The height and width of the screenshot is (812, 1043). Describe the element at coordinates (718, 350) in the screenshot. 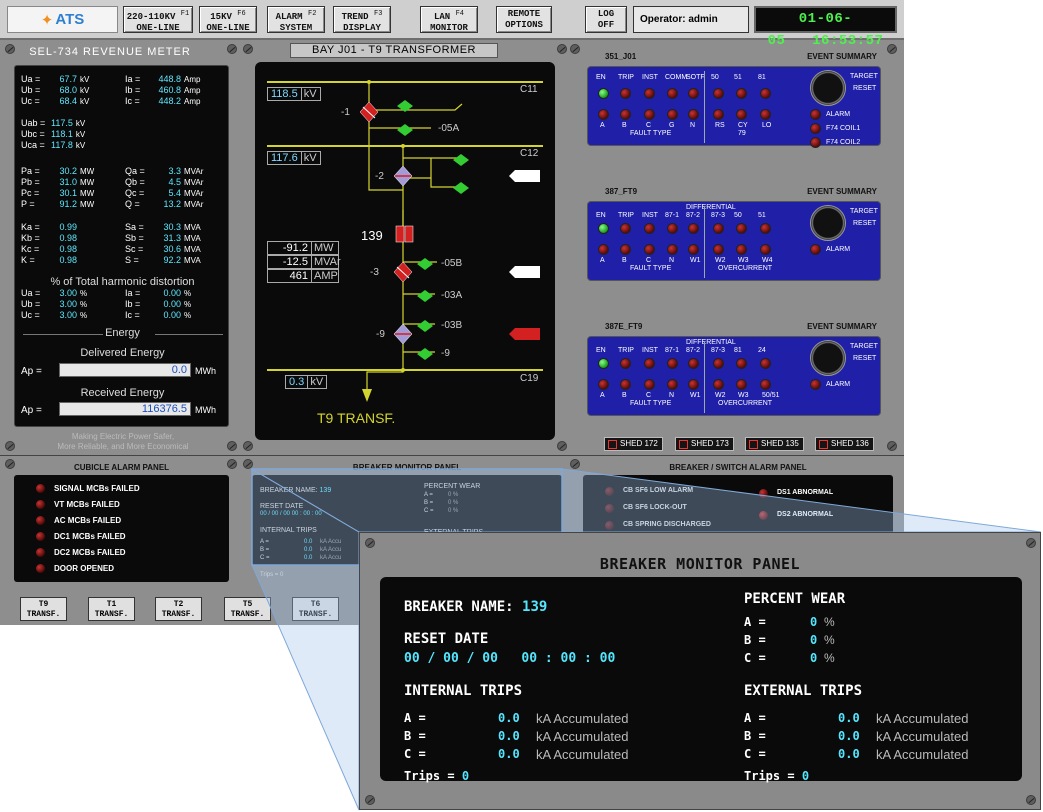

I see `led-label: 87-3` at that location.